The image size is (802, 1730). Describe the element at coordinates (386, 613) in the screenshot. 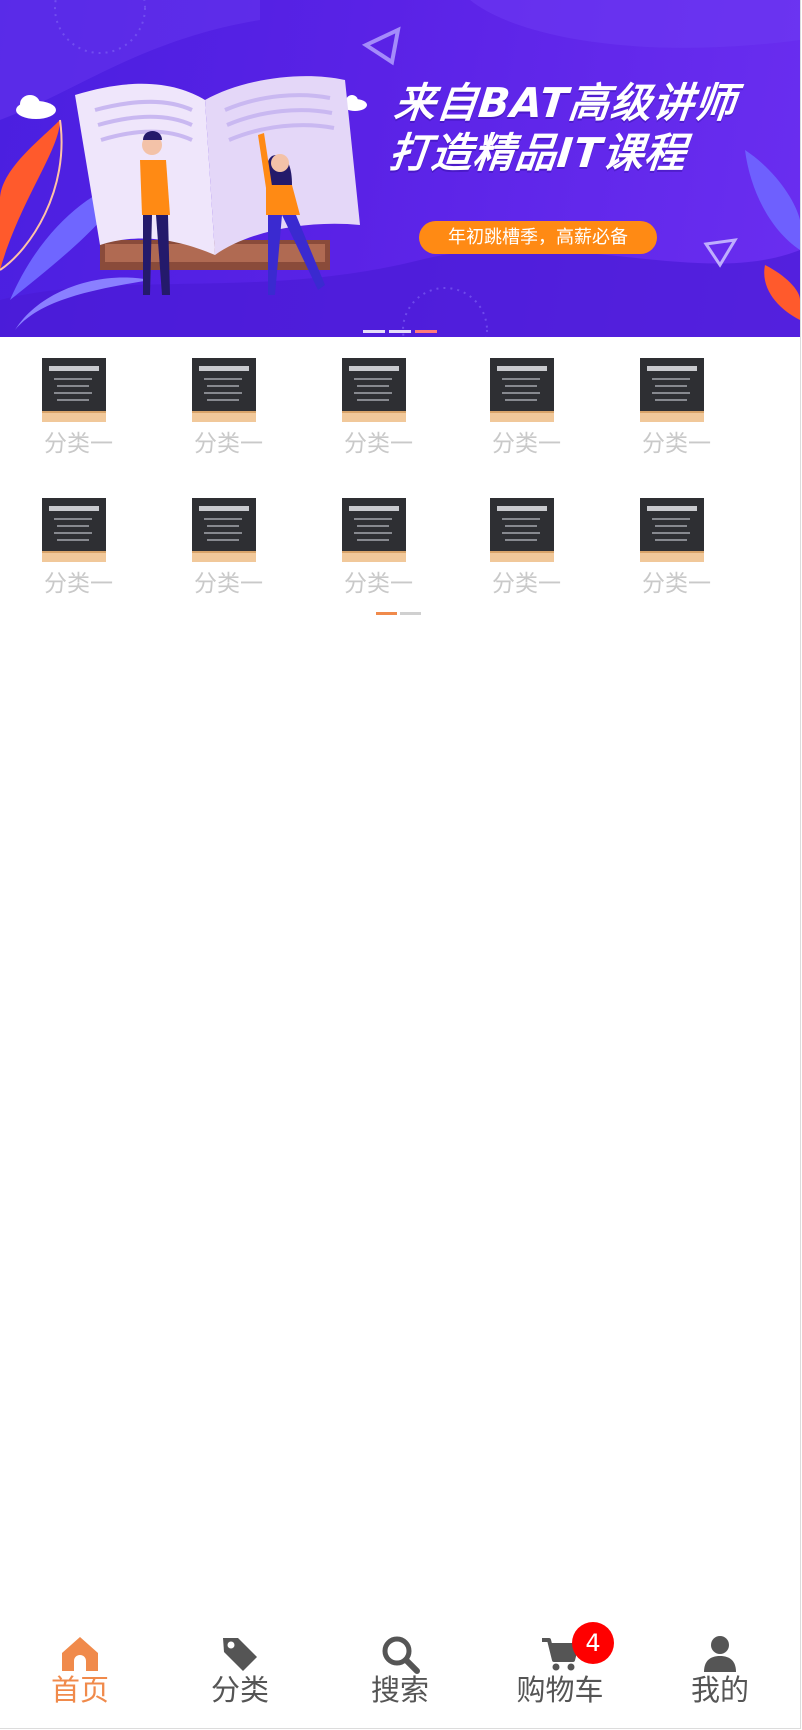

I see `category-page-dot-active` at that location.